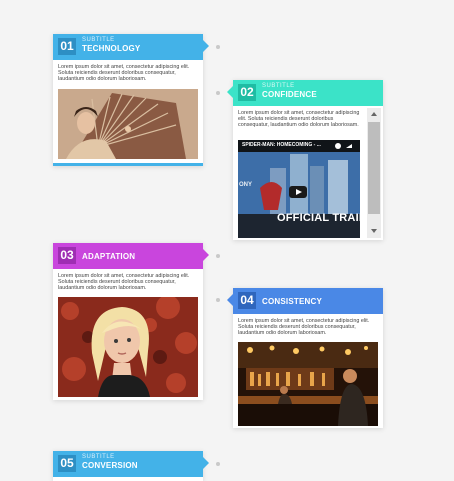  Describe the element at coordinates (246, 185) in the screenshot. I see `video-brand: ONY` at that location.